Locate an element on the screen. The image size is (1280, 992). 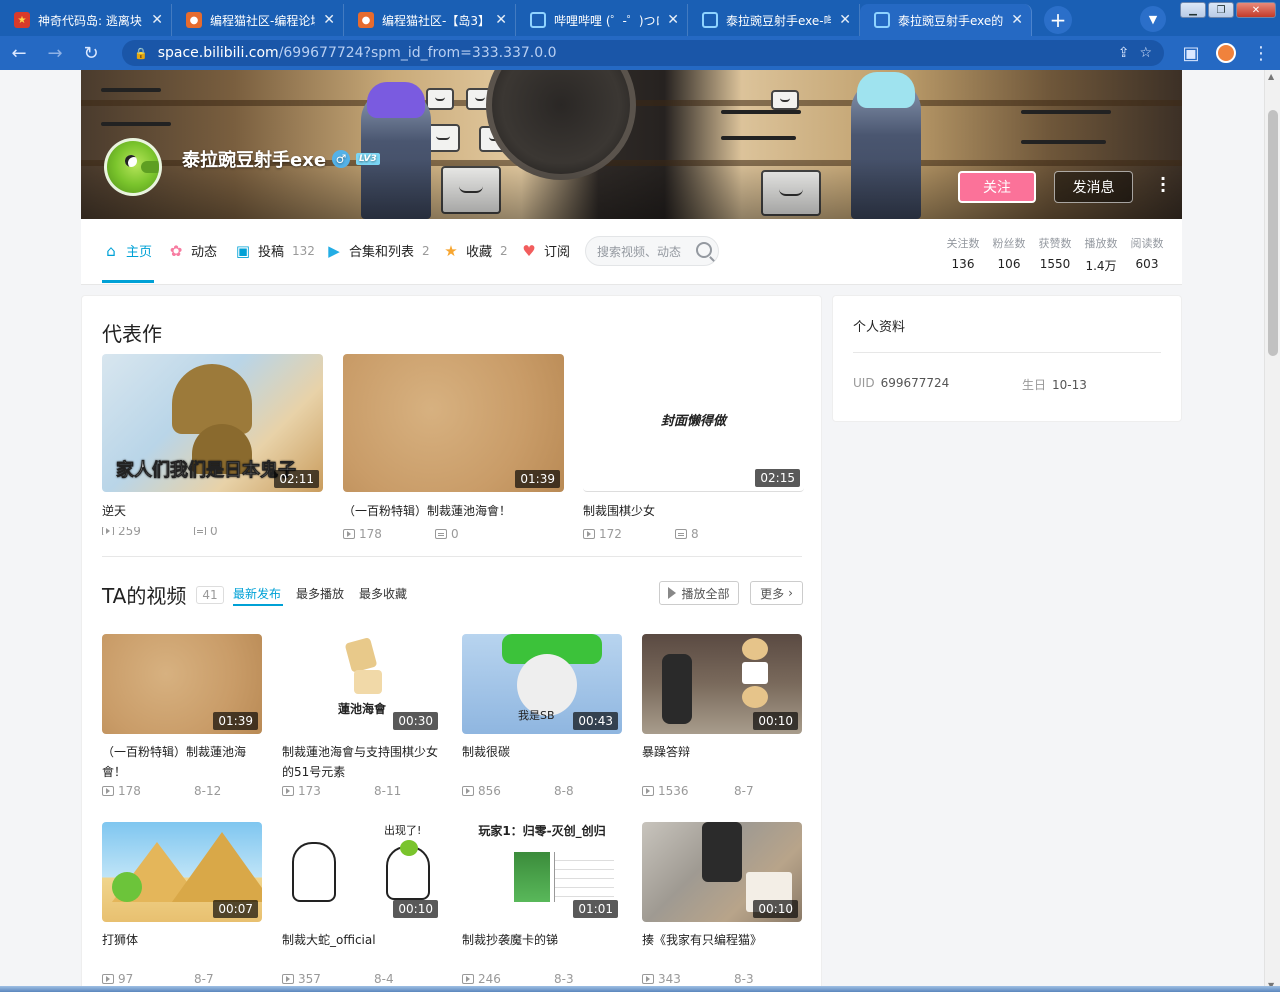
video-card: 00:10 暴躁答辩 1536 8-7 is located at coordinates (722, 716).